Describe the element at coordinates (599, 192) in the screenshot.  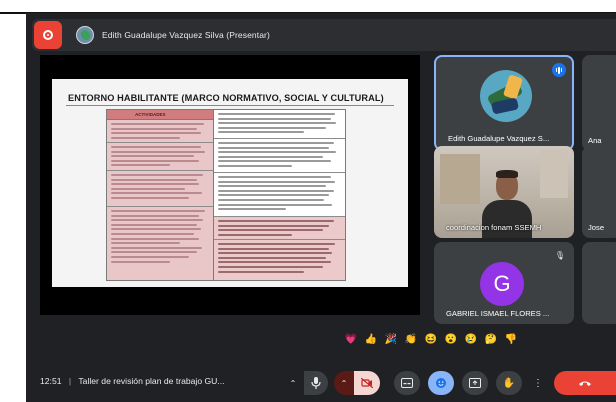
I see `participant-tile-jose: Jose` at that location.